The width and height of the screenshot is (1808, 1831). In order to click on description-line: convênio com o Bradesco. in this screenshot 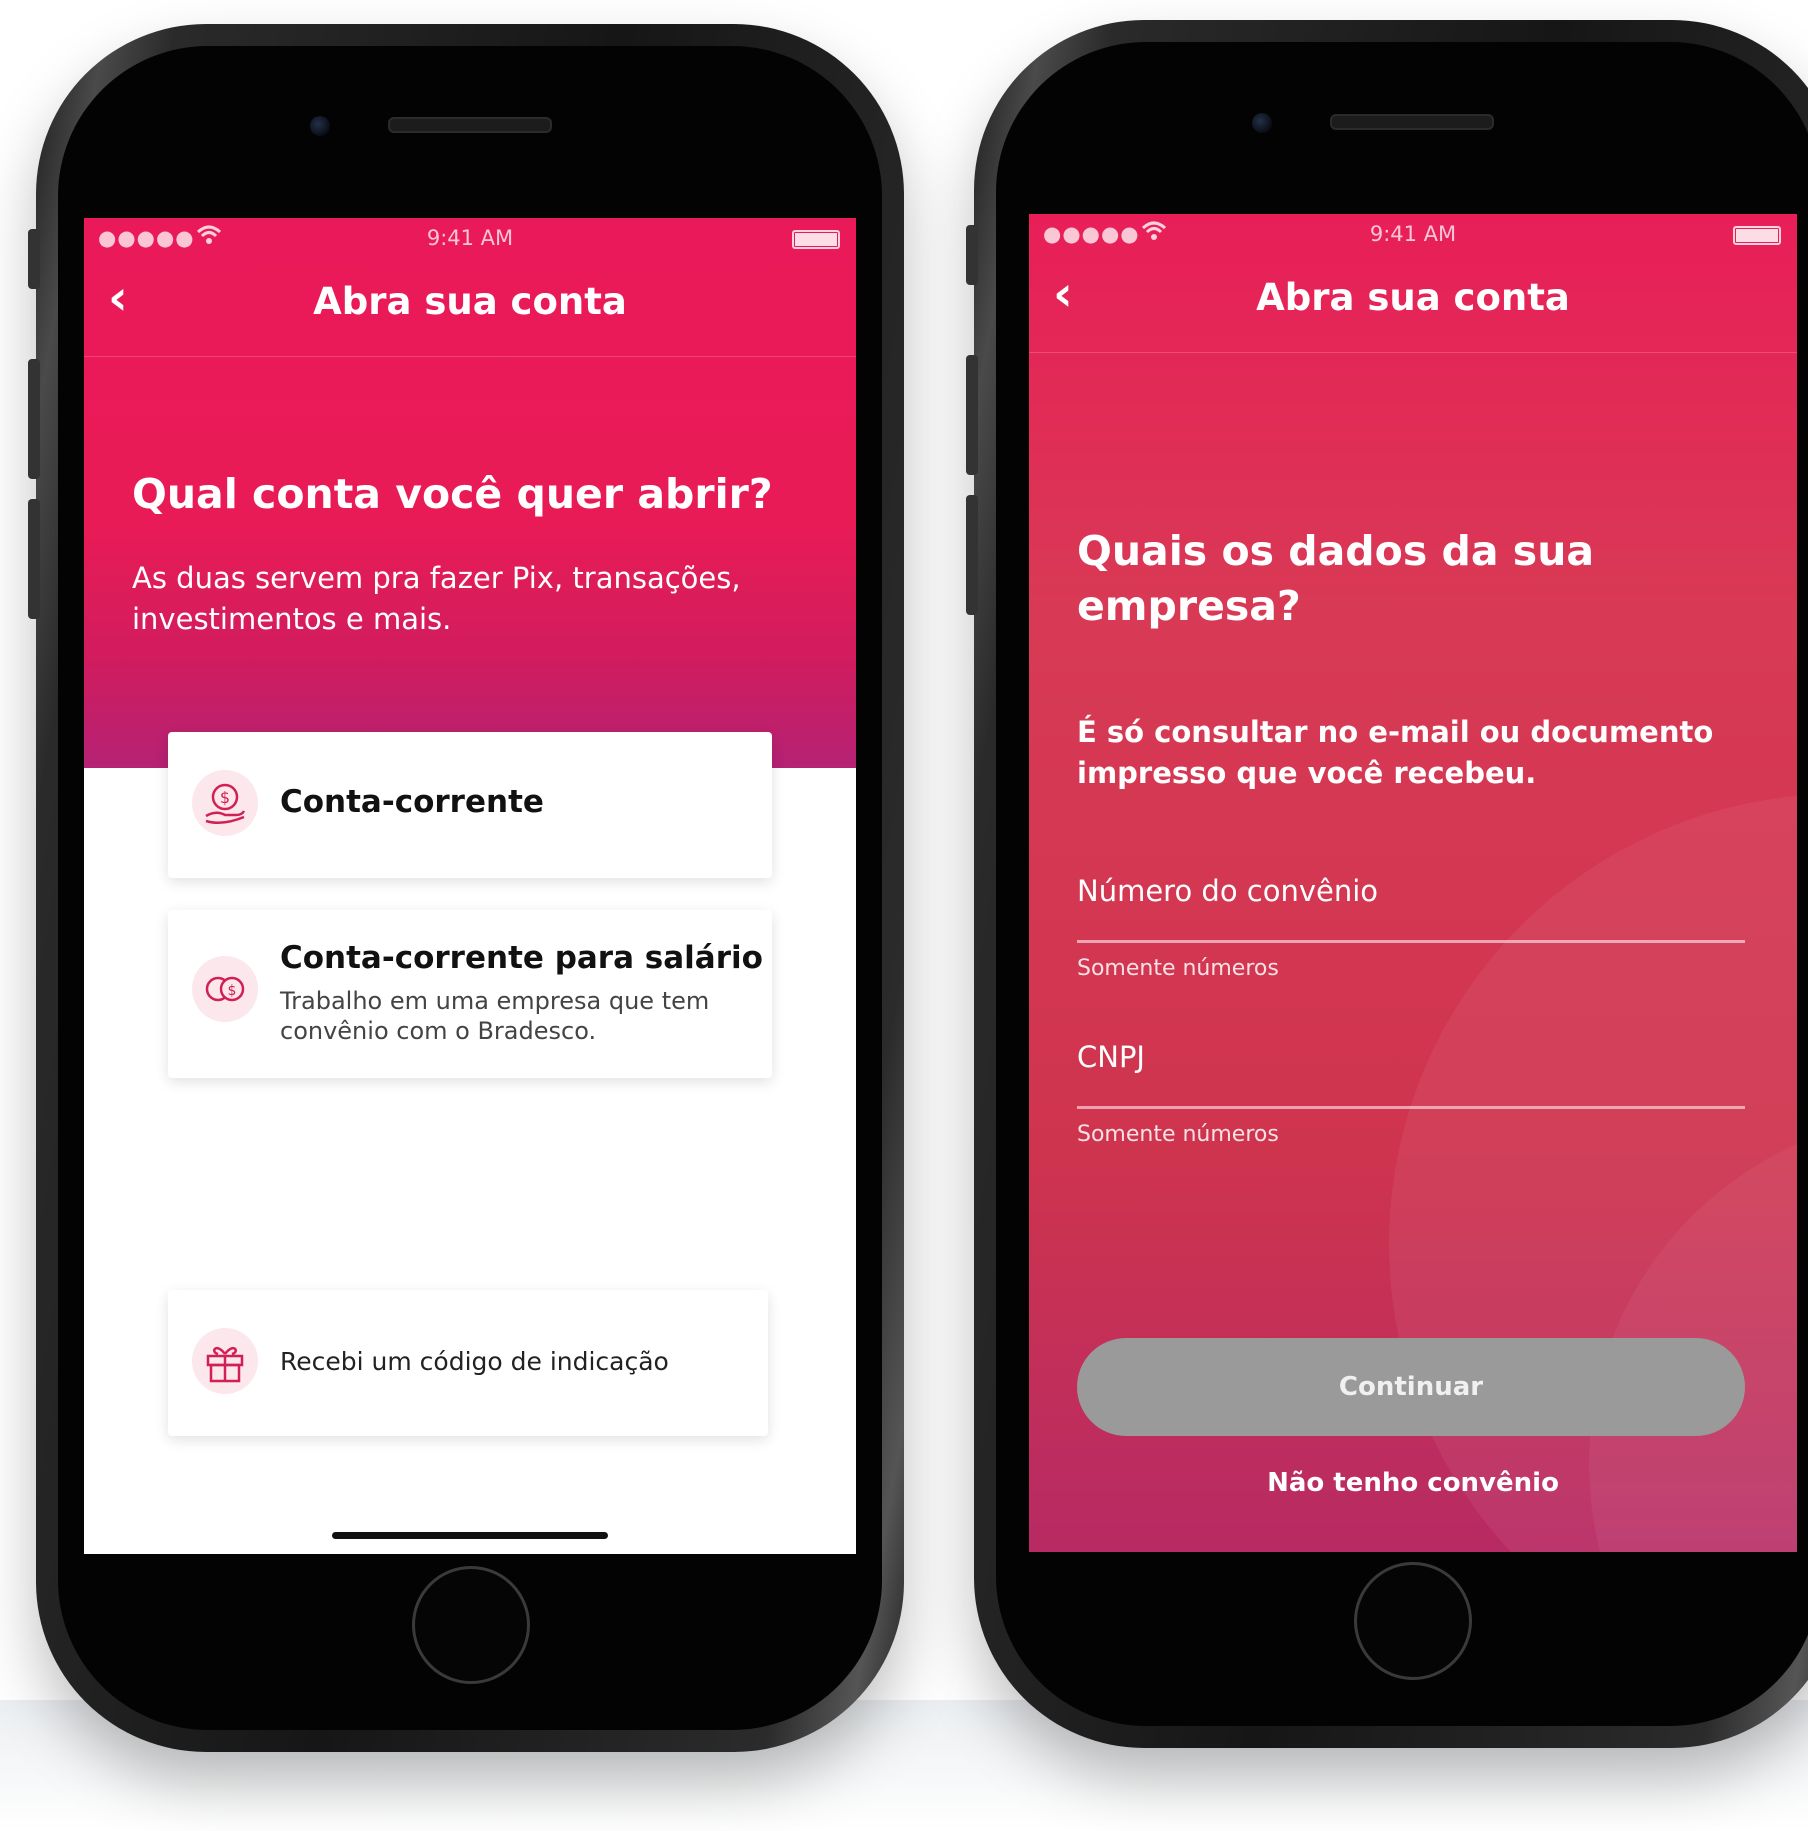, I will do `click(438, 1031)`.